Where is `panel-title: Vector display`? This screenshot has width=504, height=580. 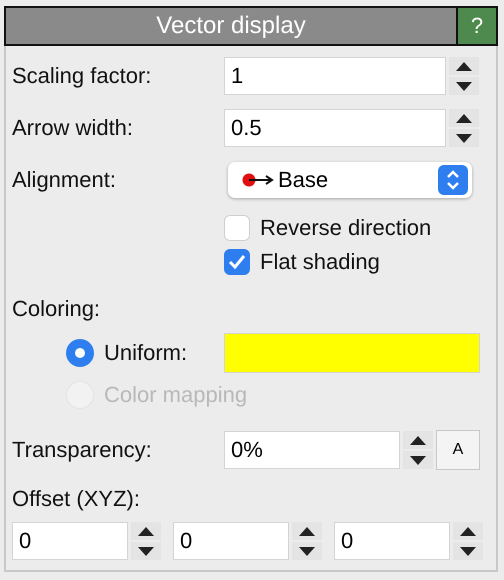 panel-title: Vector display is located at coordinates (231, 26).